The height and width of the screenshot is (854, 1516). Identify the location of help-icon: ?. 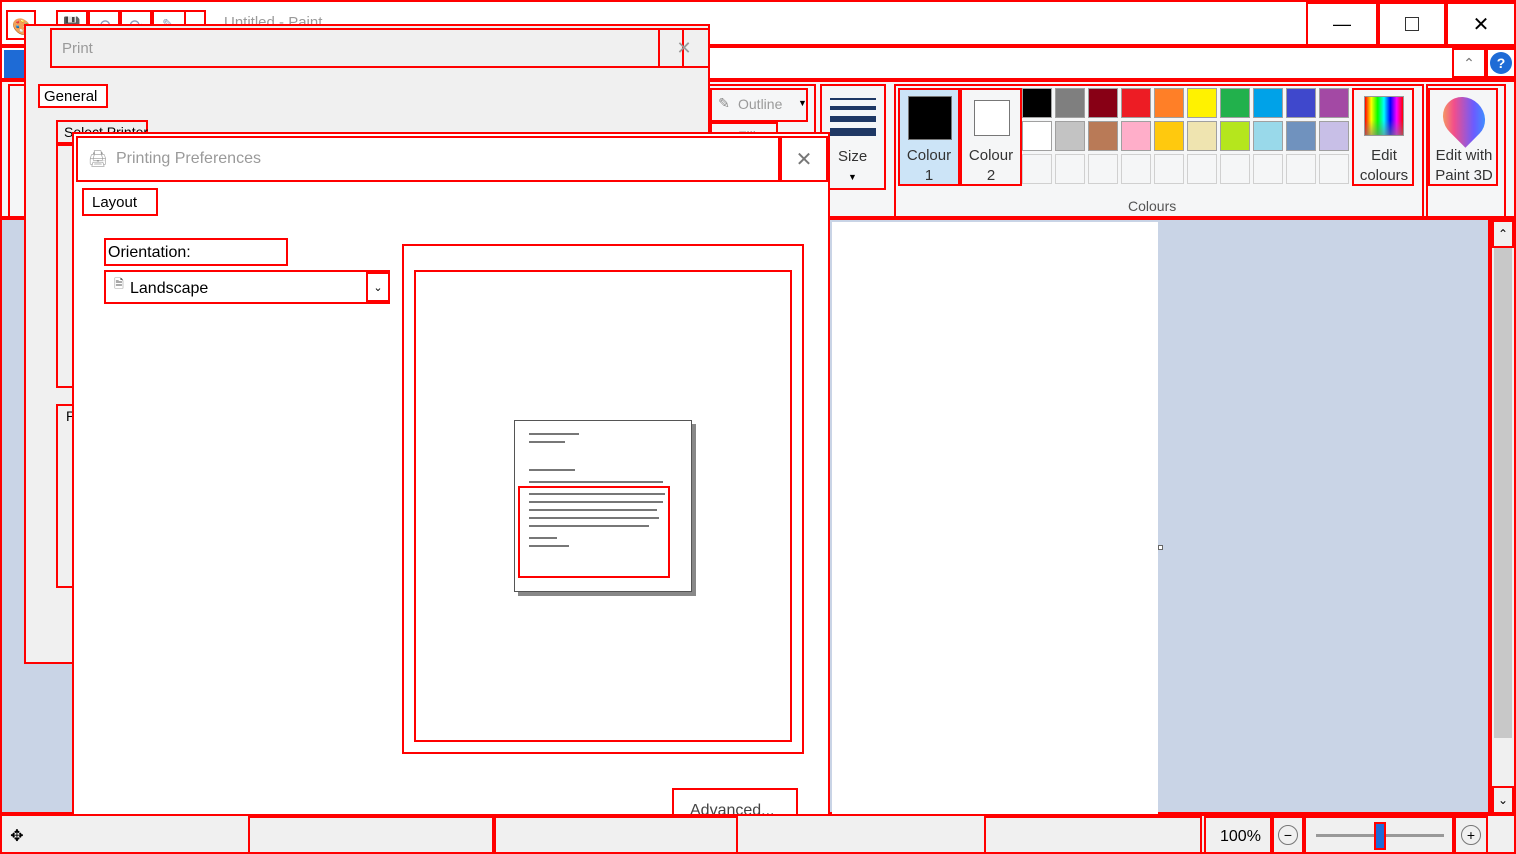
(1501, 63).